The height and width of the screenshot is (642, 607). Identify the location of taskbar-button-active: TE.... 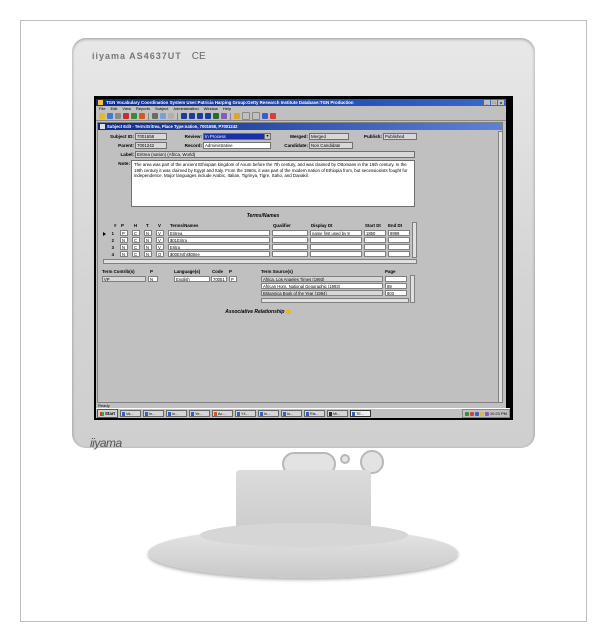
(361, 413).